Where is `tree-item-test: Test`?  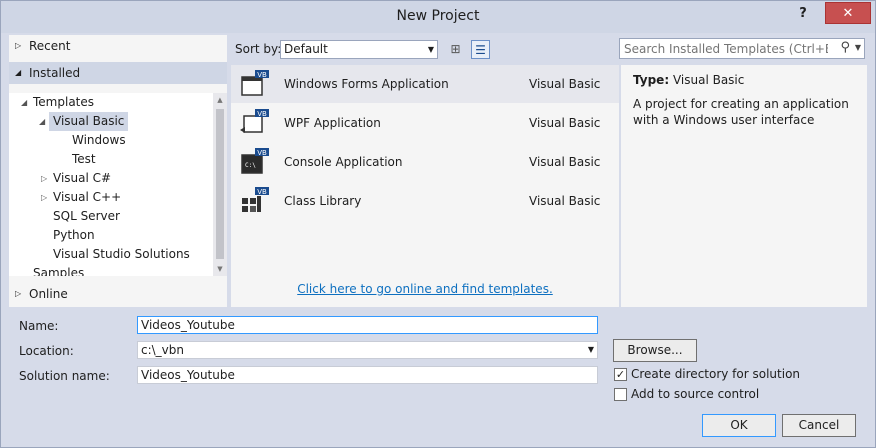 tree-item-test: Test is located at coordinates (84, 159).